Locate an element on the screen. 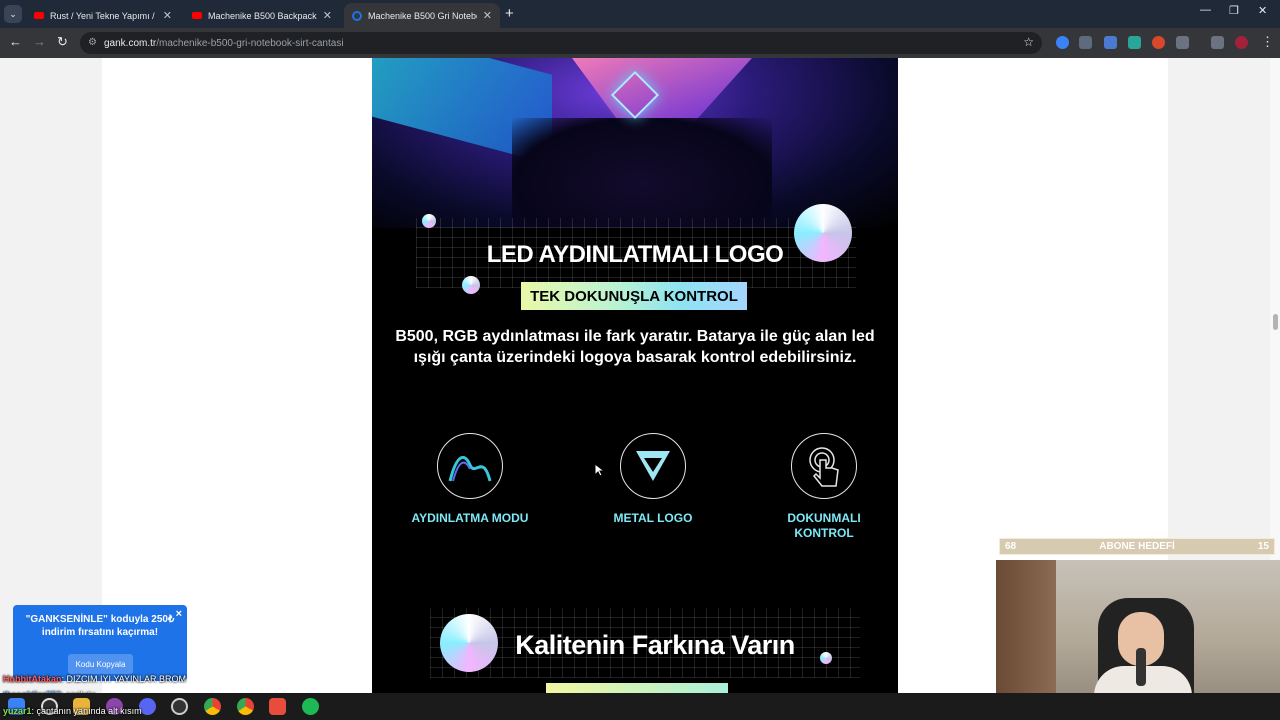  url-domain: gank.com.tr is located at coordinates (130, 43).